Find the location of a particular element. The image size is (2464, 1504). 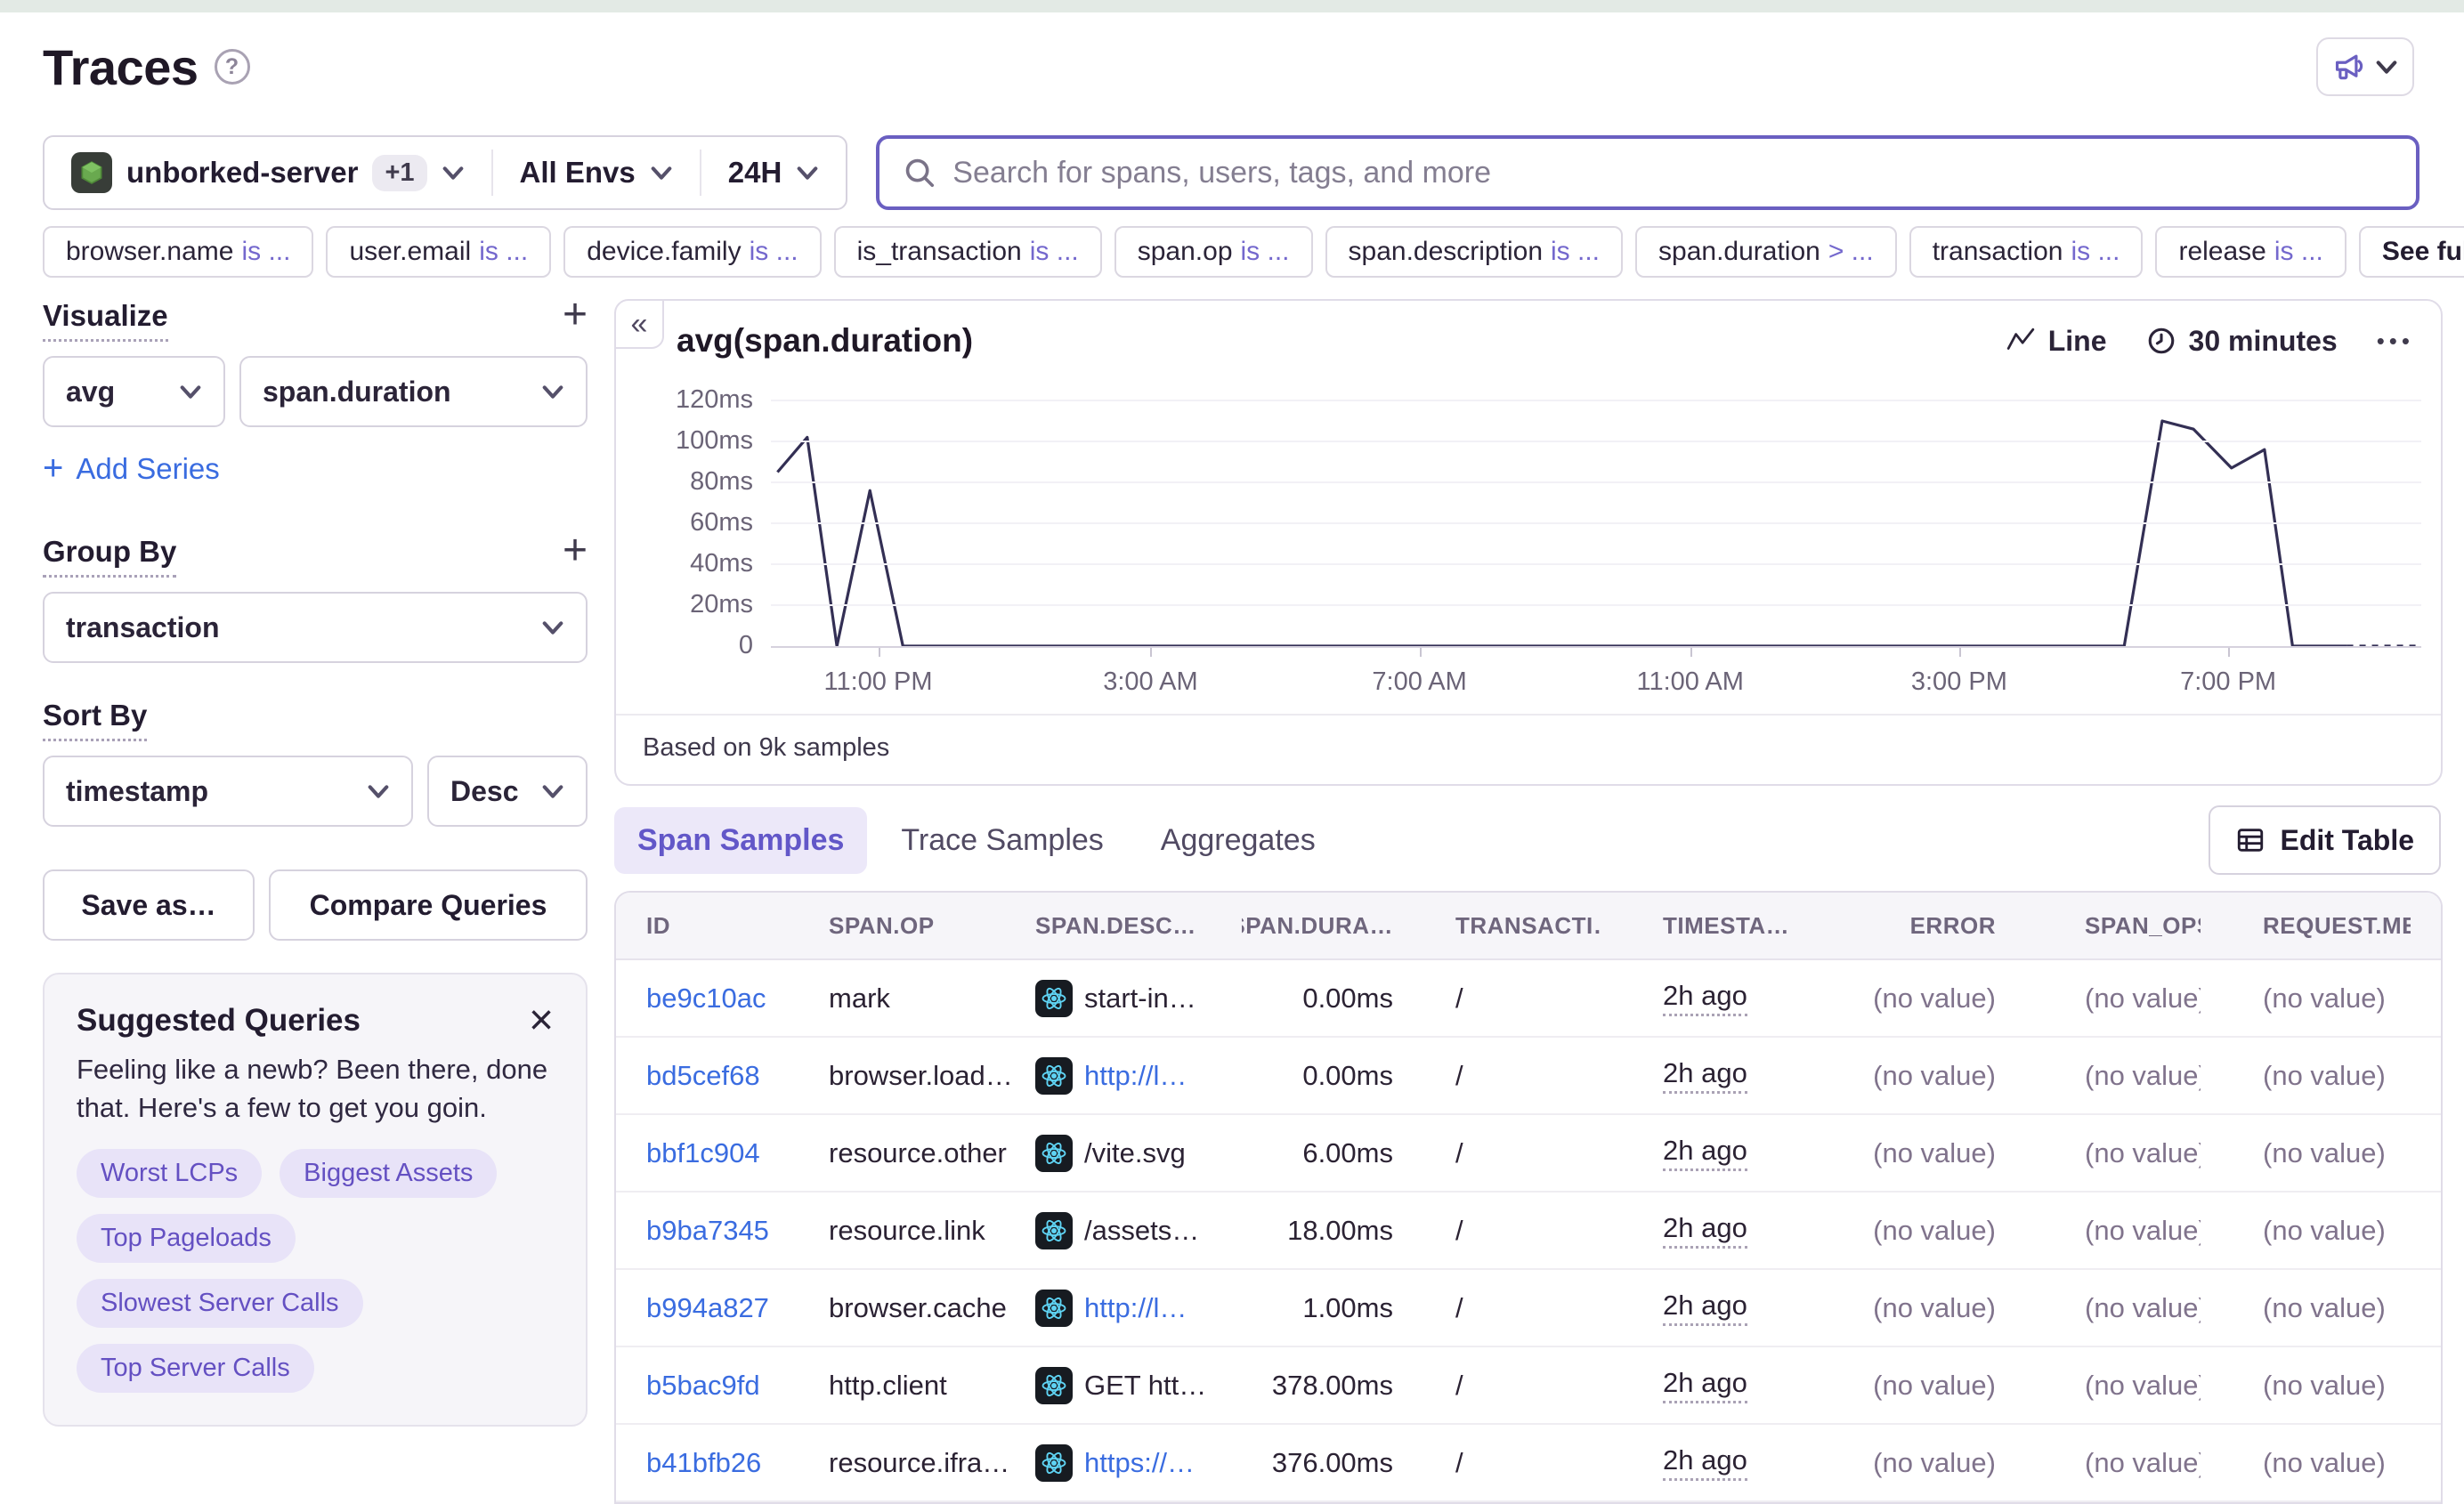

add-group-by-button: + is located at coordinates (575, 551).